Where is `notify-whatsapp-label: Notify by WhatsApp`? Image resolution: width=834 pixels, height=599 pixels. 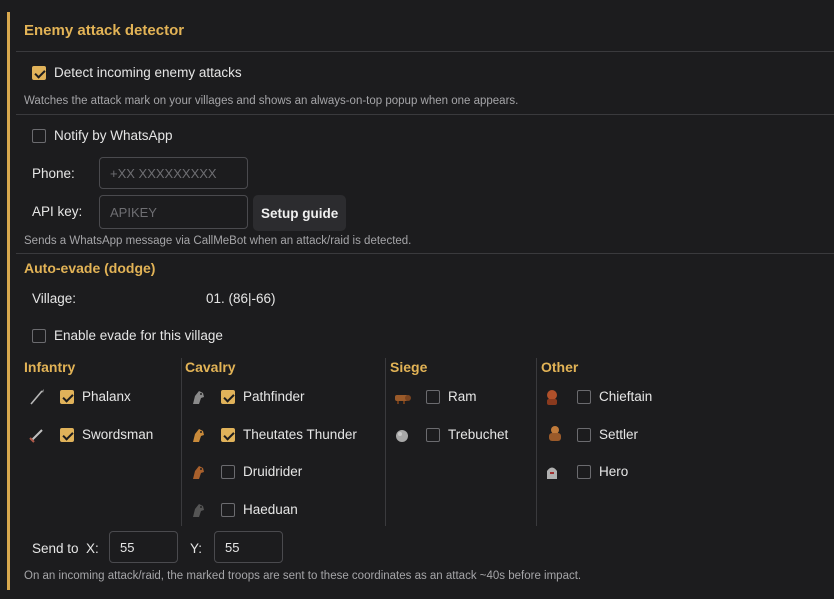 notify-whatsapp-label: Notify by WhatsApp is located at coordinates (113, 135).